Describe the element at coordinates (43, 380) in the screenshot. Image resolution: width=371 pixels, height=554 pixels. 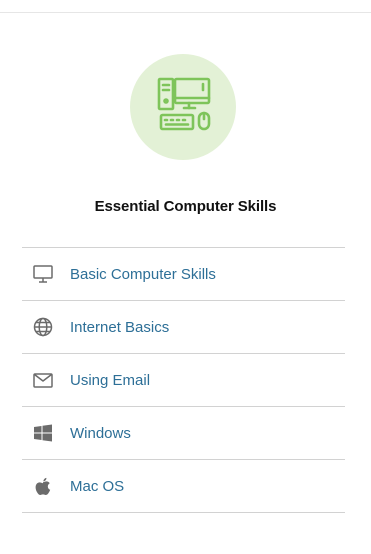
I see `envelope-icon` at that location.